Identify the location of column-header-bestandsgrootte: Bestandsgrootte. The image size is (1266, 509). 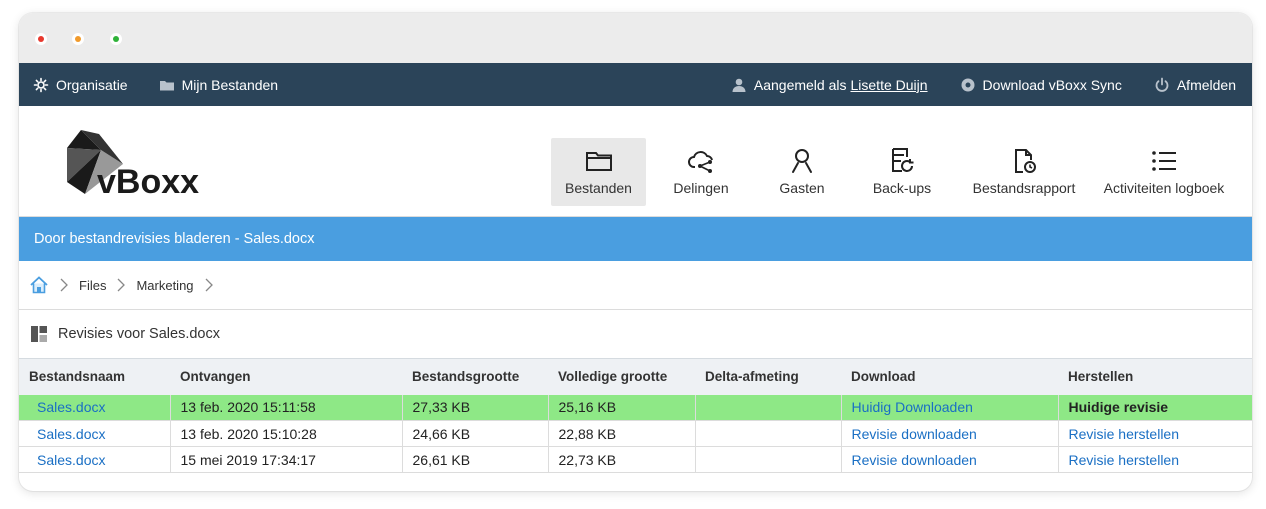
(475, 377).